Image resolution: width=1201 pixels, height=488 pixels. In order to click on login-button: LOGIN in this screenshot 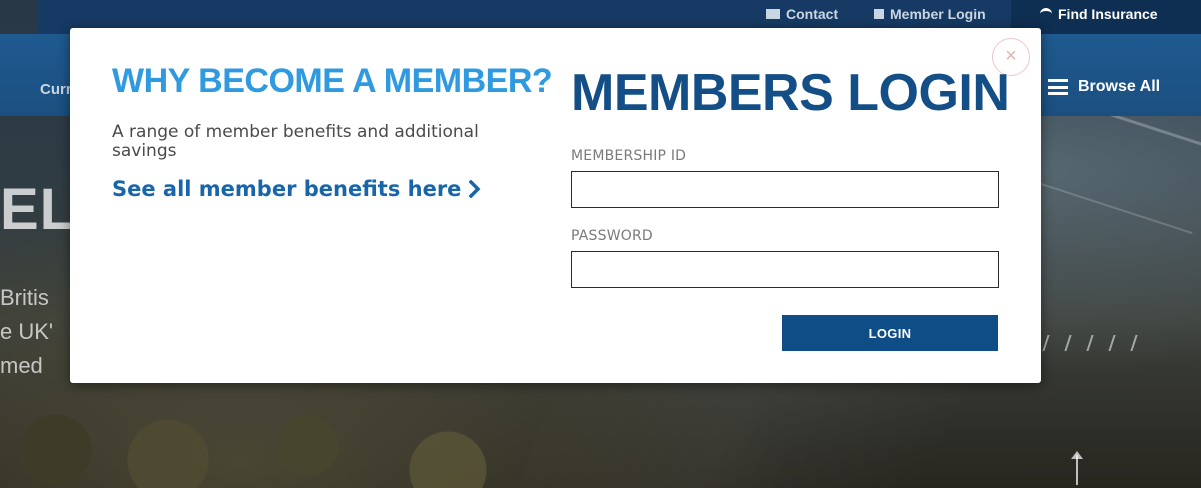, I will do `click(890, 333)`.